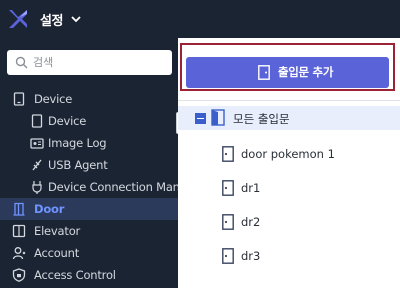 The image size is (400, 288). What do you see at coordinates (89, 209) in the screenshot?
I see `sidebar-item-door: Door` at bounding box center [89, 209].